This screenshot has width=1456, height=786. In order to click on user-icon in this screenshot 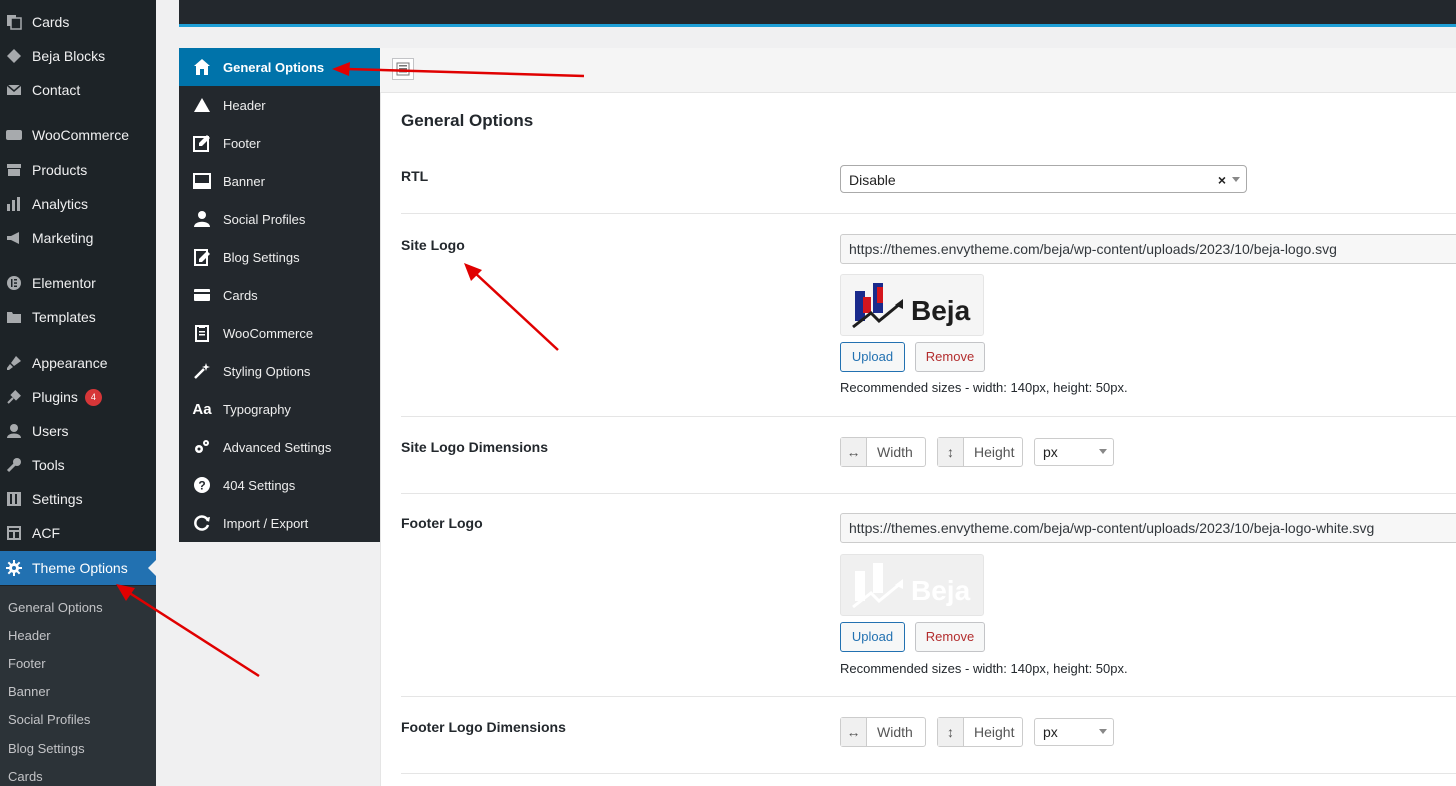, I will do `click(14, 431)`.